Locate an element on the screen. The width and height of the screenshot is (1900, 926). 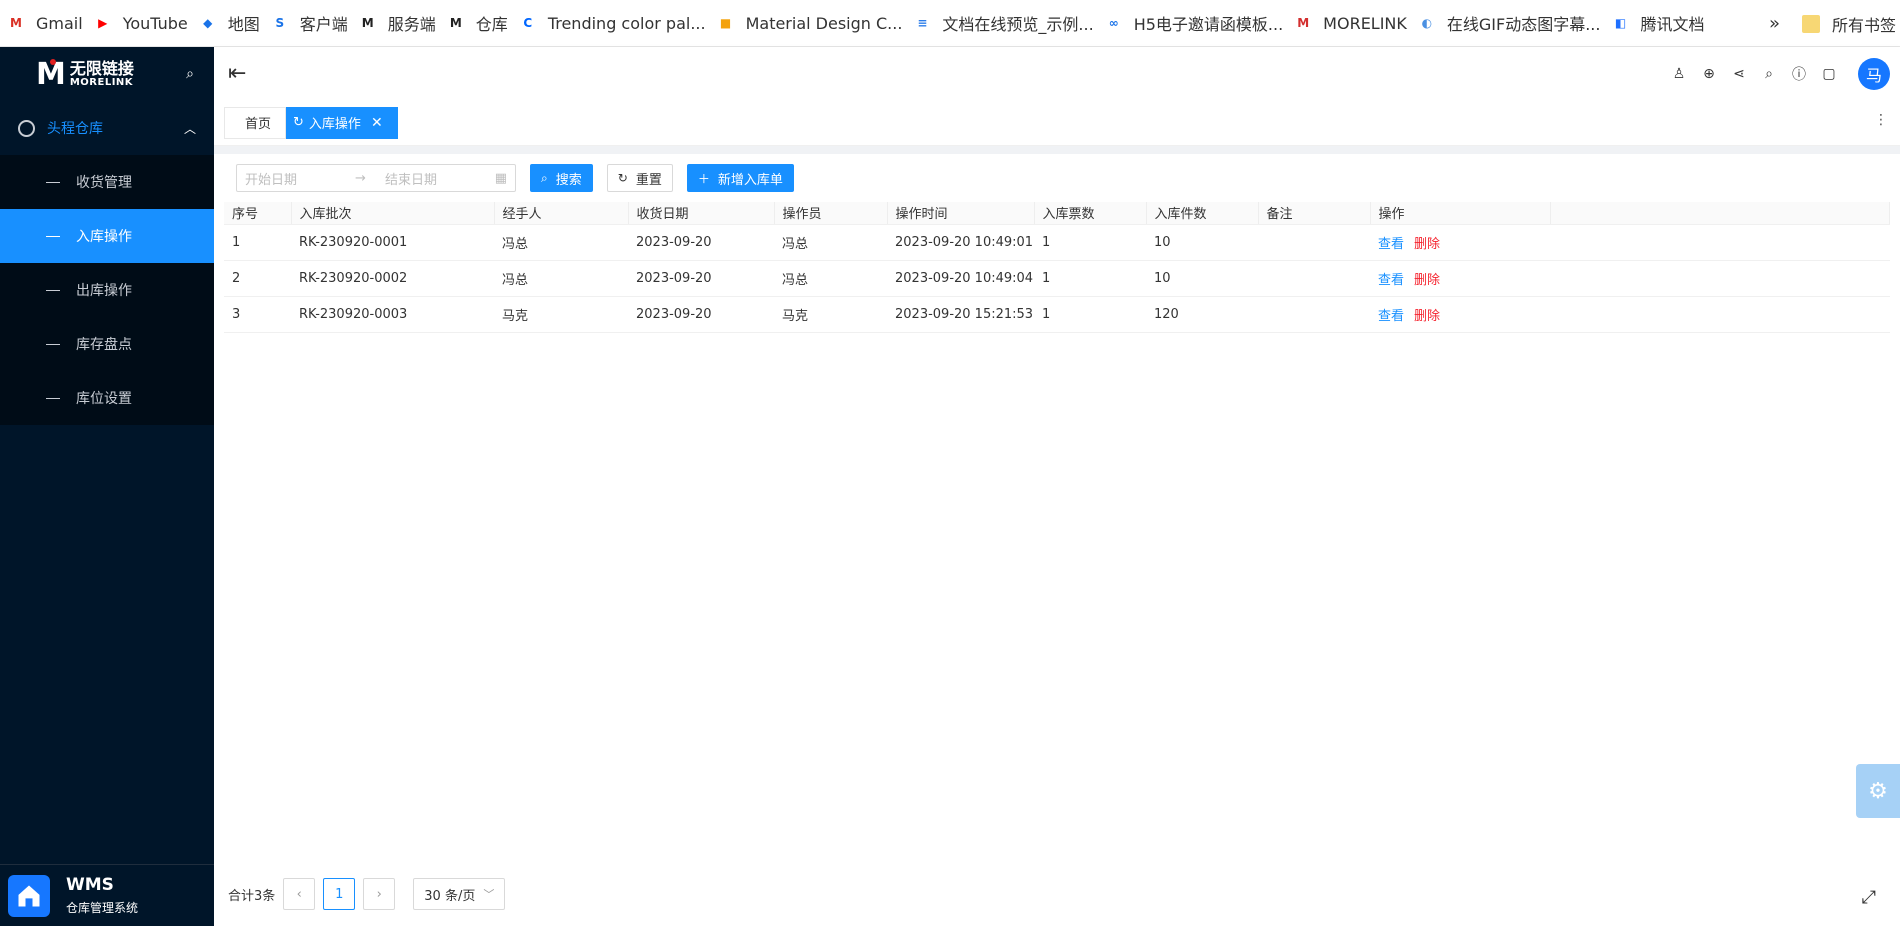
client-icon: S is located at coordinates (280, 23).